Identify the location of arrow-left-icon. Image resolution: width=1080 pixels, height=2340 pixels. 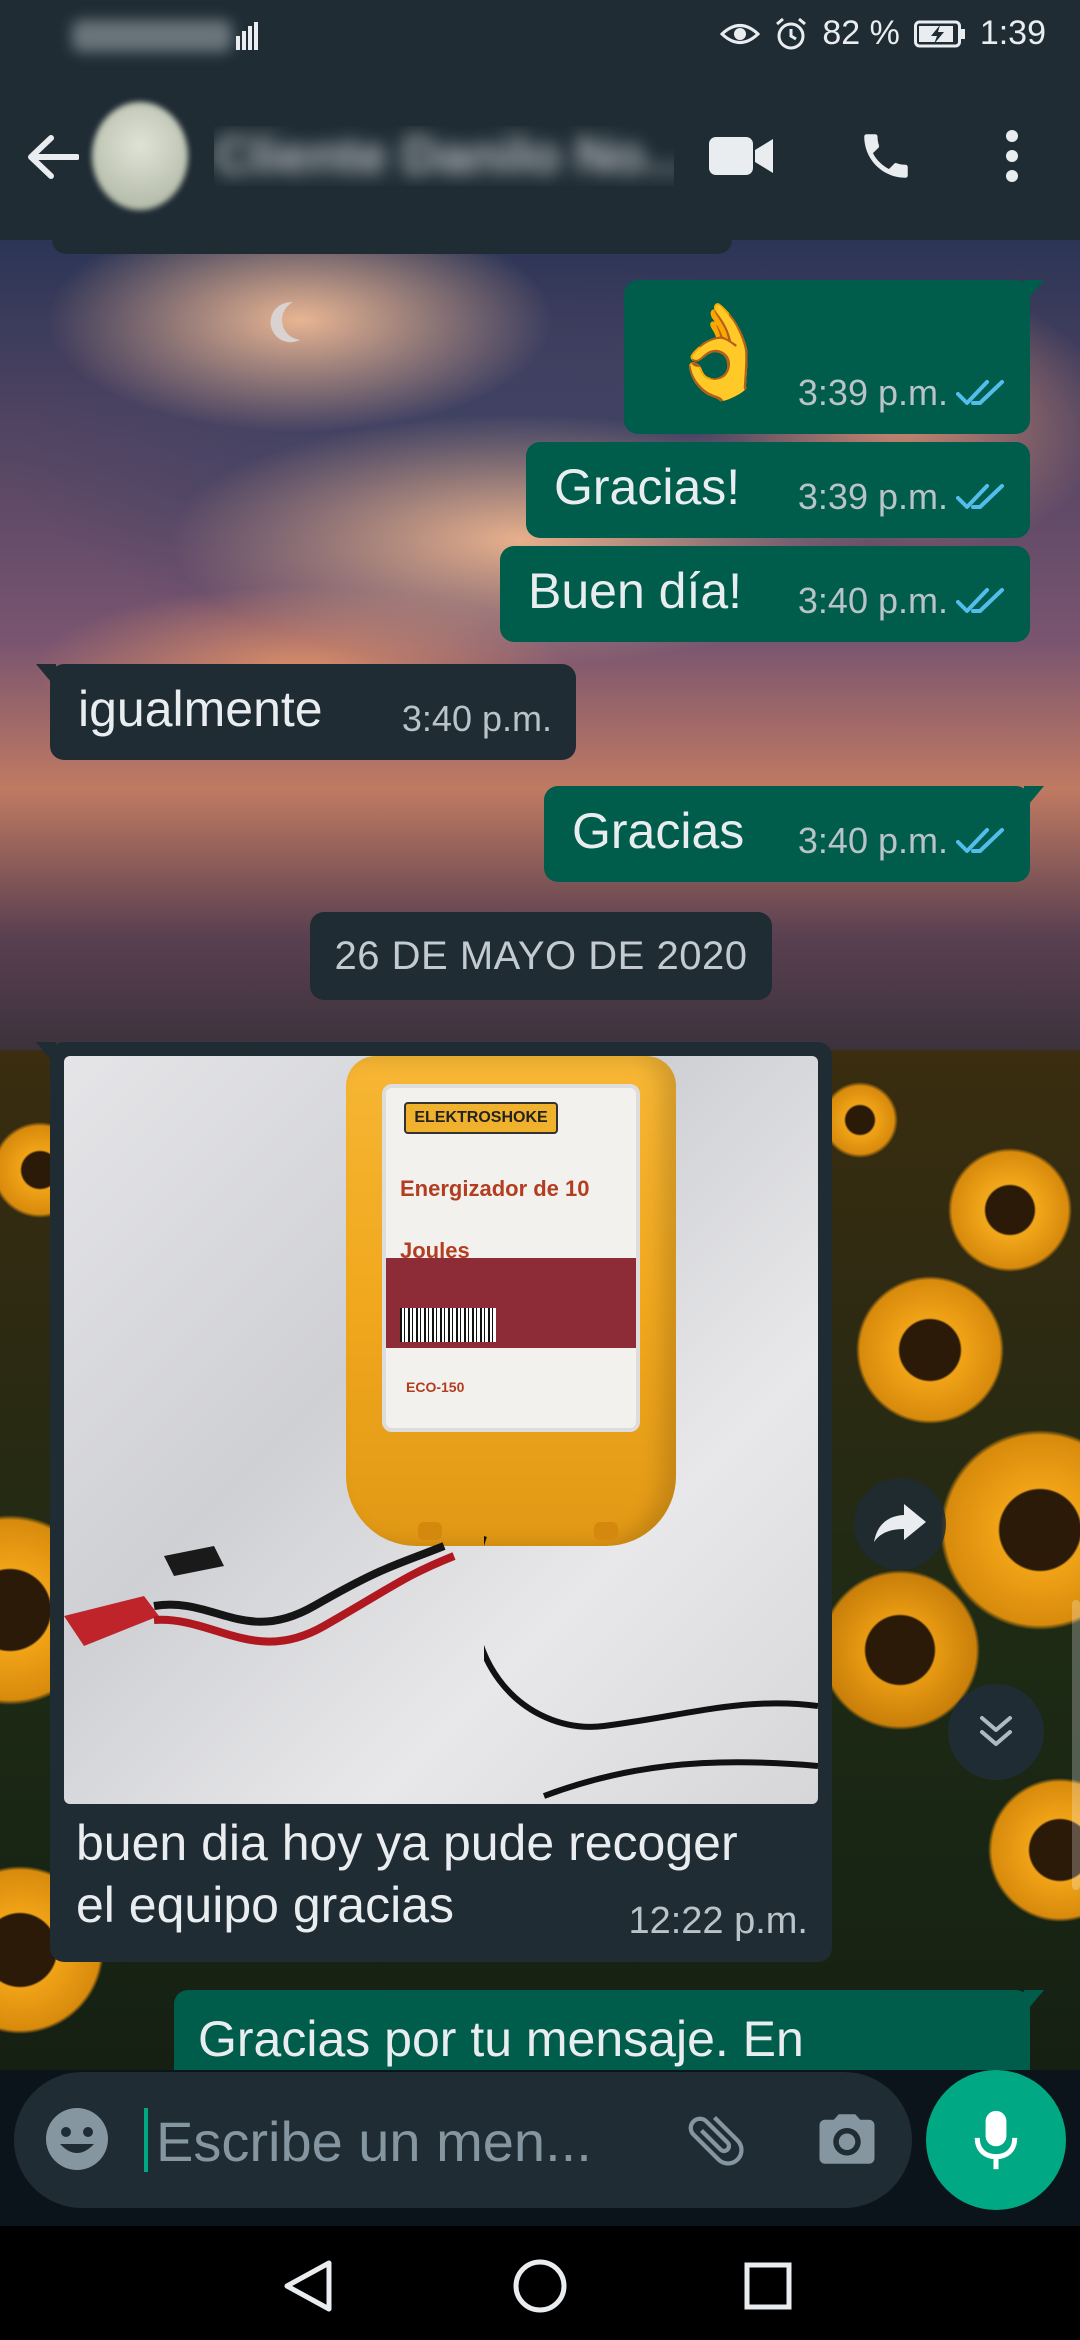
(53, 157).